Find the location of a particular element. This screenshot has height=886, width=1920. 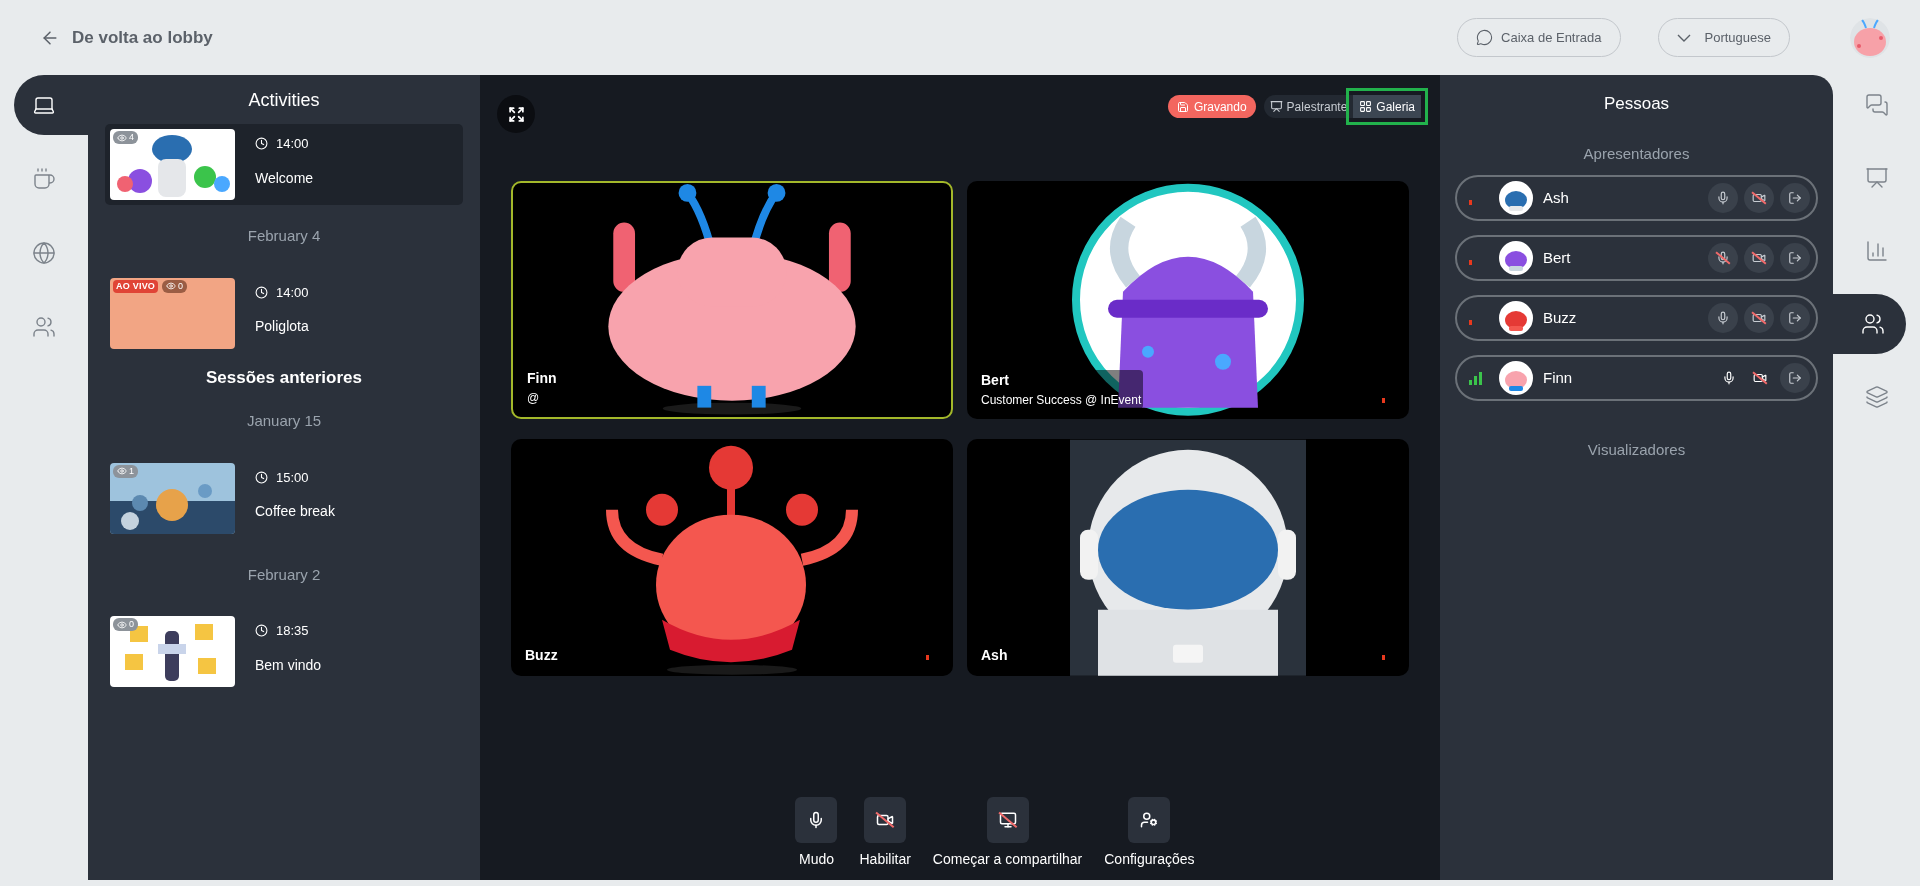

cup-icon is located at coordinates (44, 179).